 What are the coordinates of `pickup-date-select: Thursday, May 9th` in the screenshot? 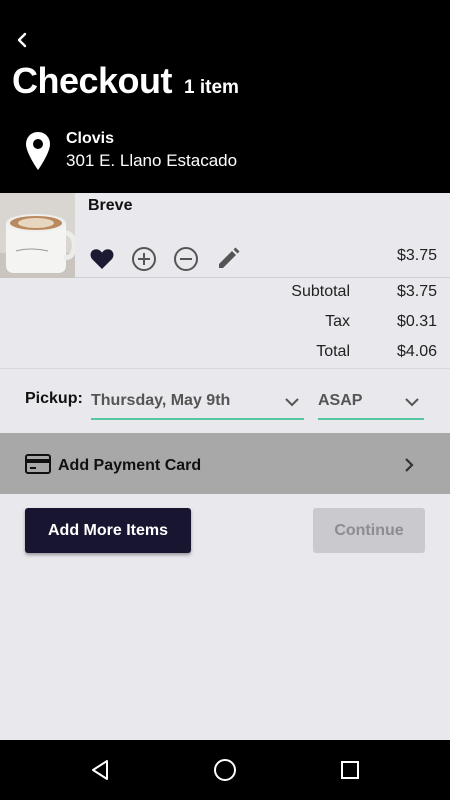 It's located at (197, 402).